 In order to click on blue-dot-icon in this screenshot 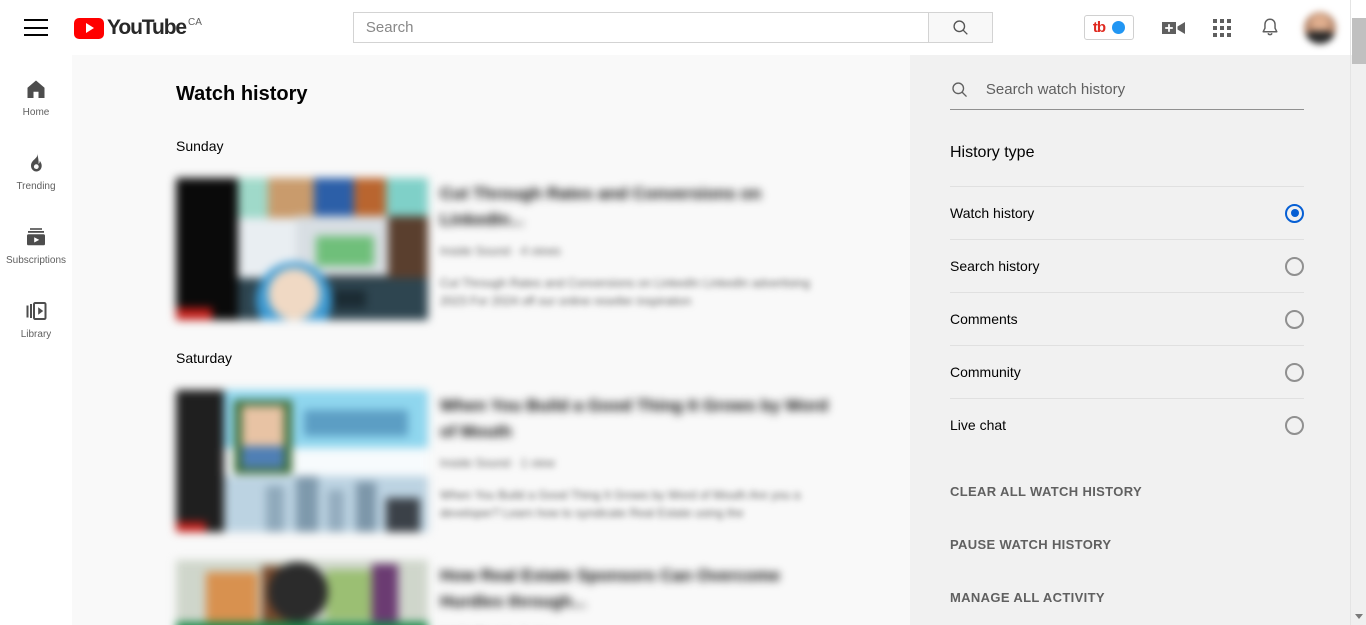, I will do `click(1118, 27)`.